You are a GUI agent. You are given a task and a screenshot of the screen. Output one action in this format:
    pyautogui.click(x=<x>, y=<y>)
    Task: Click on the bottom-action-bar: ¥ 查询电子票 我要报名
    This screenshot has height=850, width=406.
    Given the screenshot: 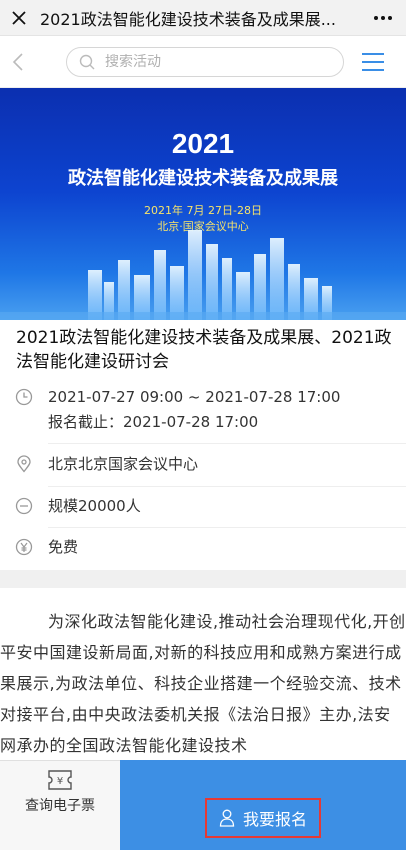 What is the action you would take?
    pyautogui.click(x=203, y=805)
    